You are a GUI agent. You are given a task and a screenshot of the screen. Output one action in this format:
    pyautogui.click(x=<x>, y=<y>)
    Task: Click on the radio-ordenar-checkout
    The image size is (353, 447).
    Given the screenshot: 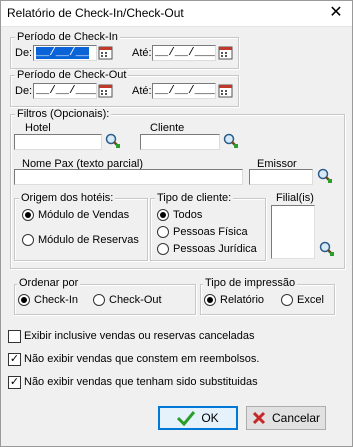 What is the action you would take?
    pyautogui.click(x=99, y=300)
    